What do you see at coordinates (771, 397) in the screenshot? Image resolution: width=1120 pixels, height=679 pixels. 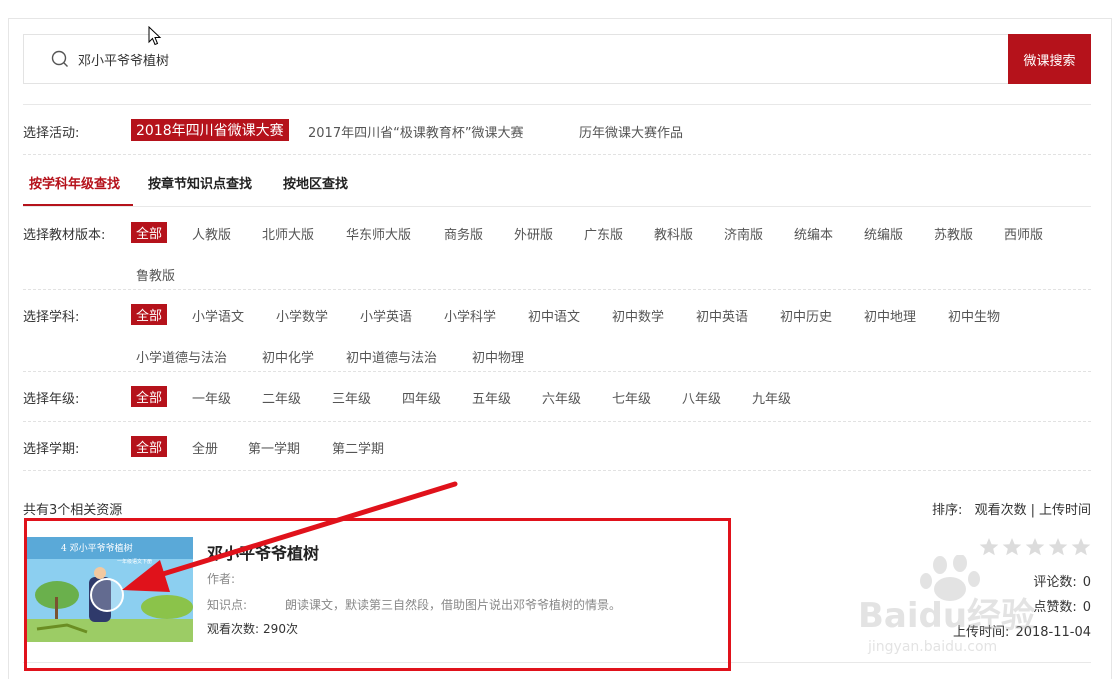 I see `grade-item: 九年级` at bounding box center [771, 397].